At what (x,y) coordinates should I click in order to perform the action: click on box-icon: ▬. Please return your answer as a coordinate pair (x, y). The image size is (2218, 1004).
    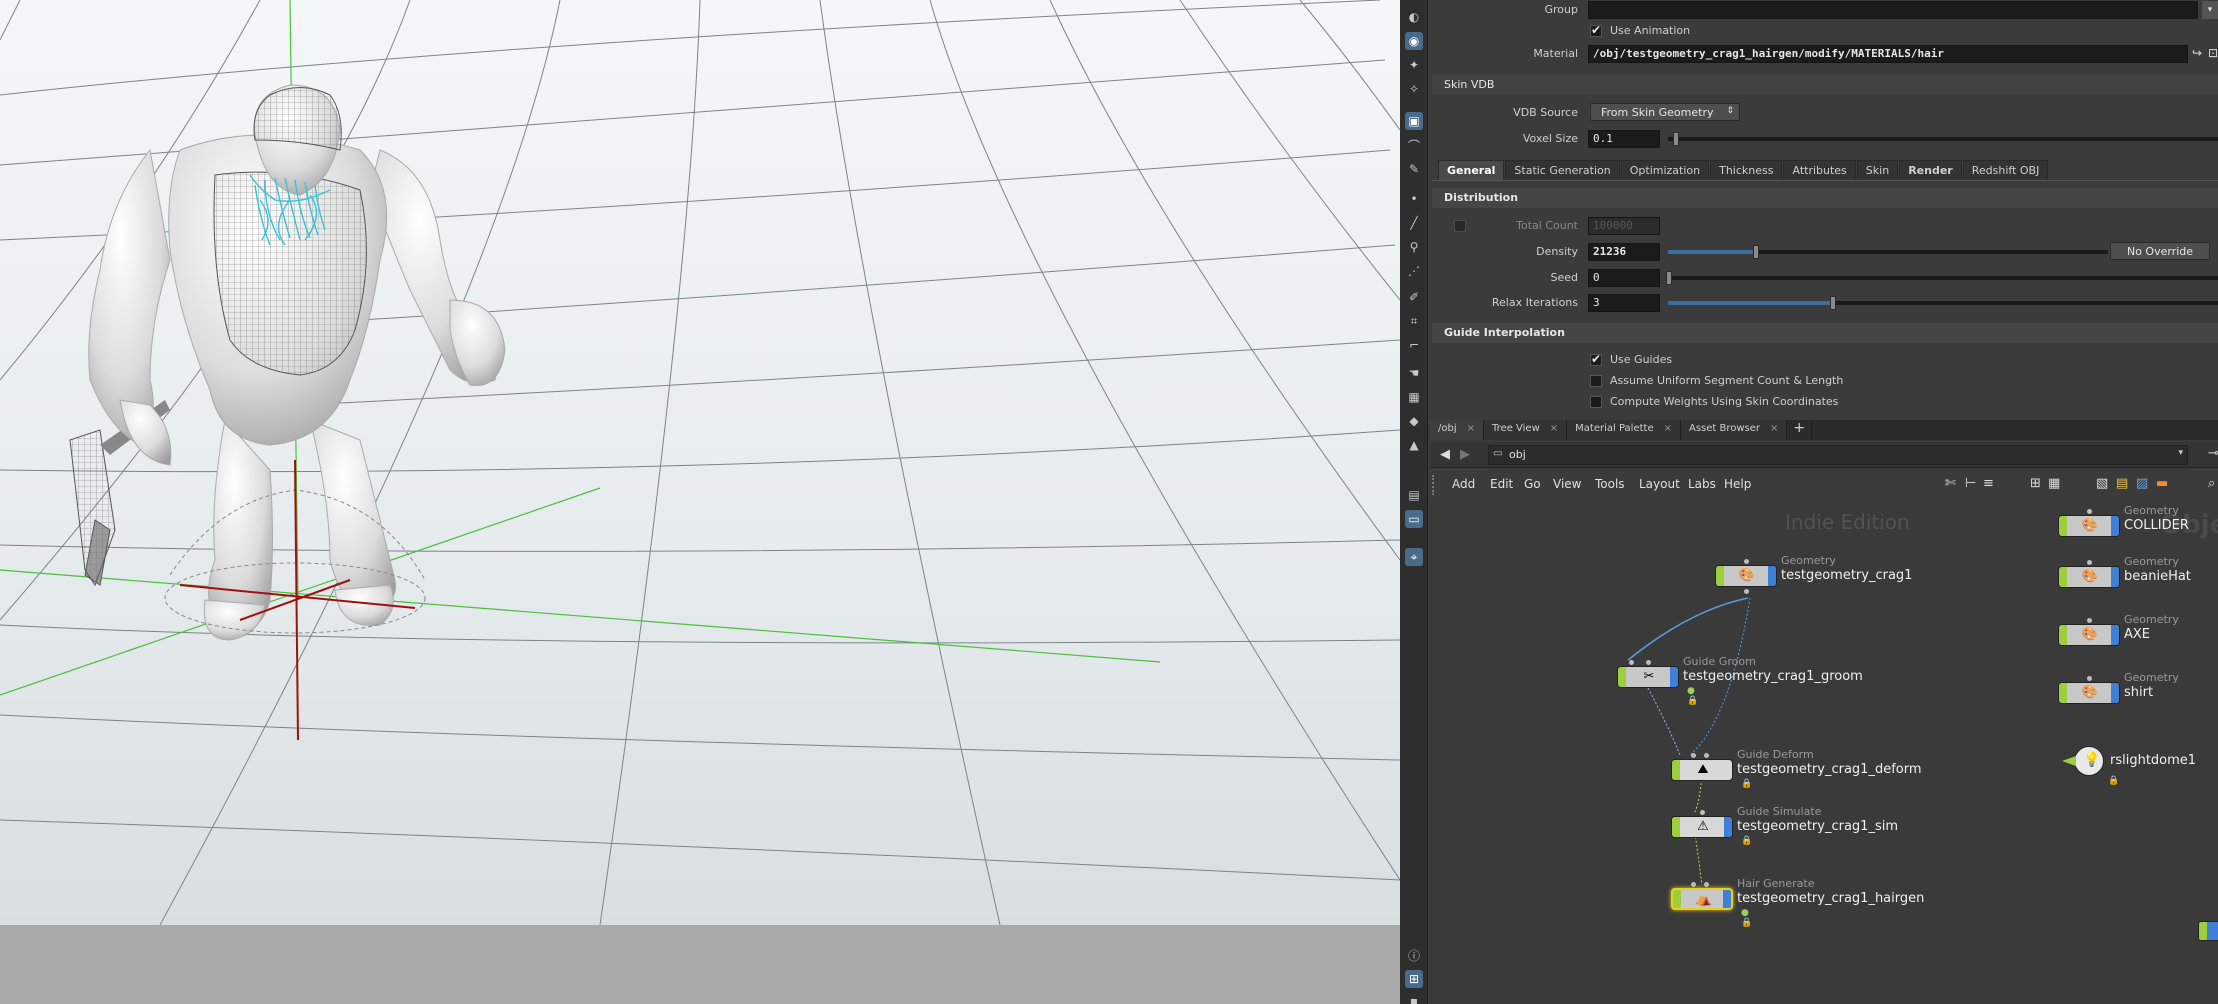
    Looking at the image, I should click on (2162, 483).